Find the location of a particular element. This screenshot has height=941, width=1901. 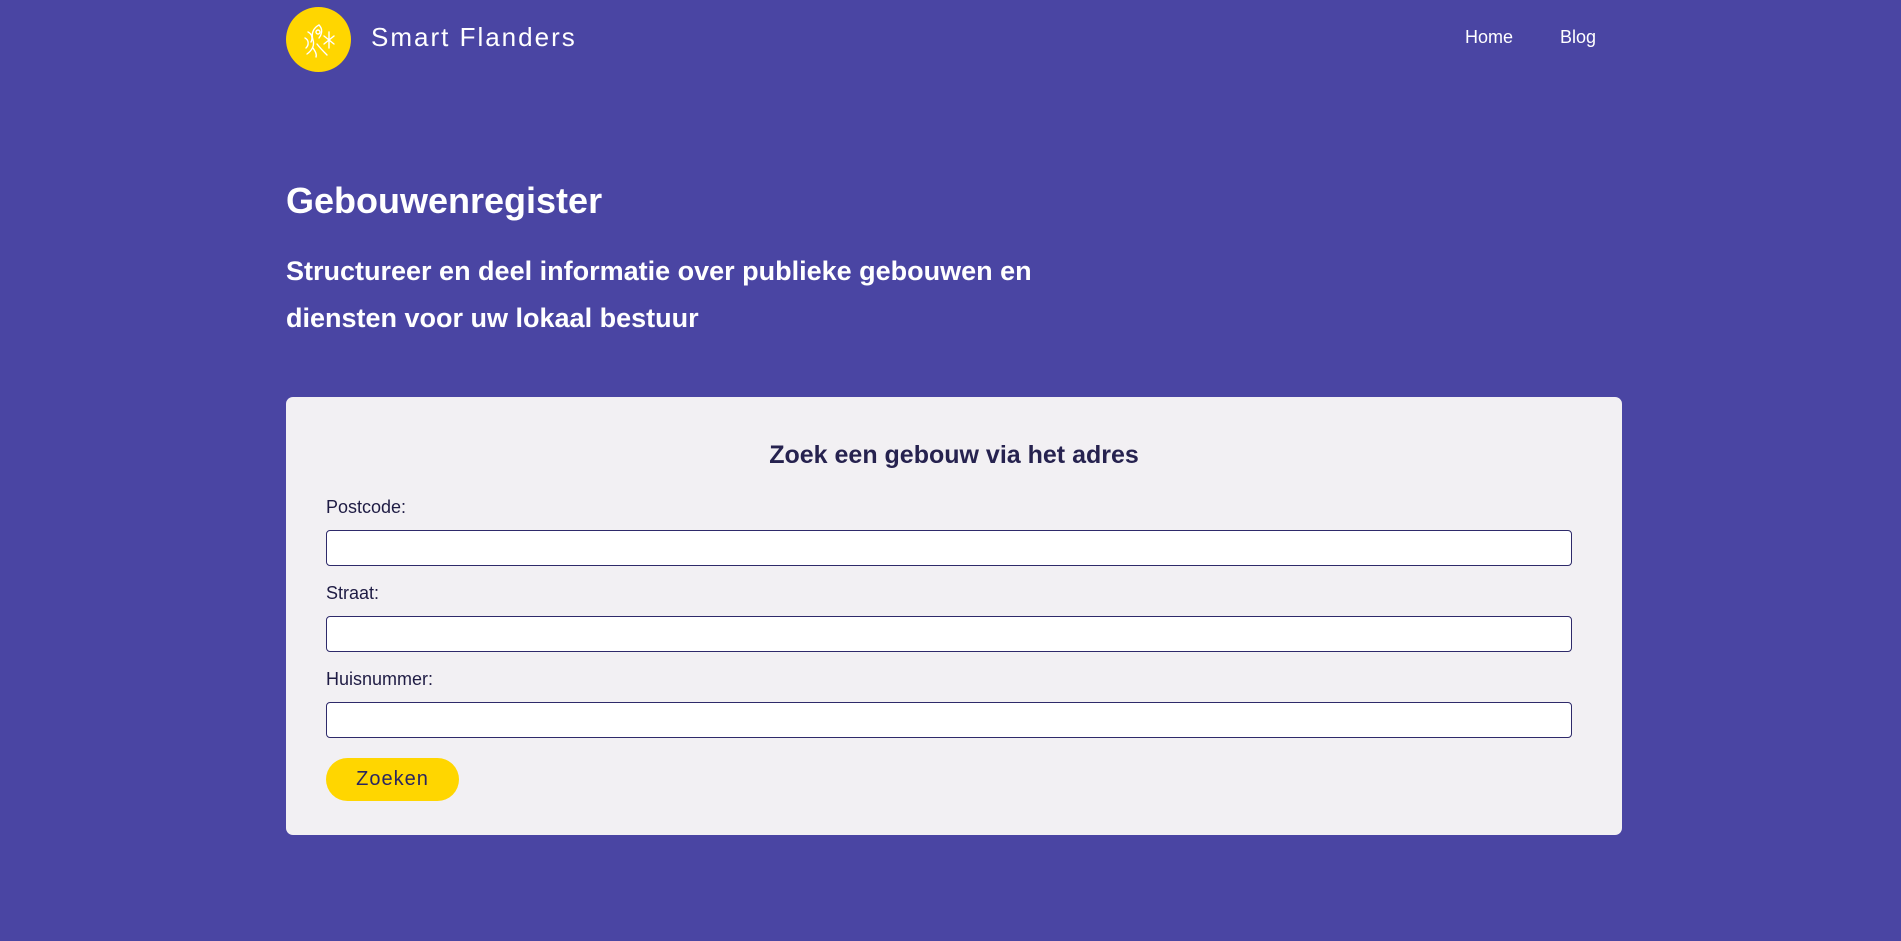

house-number-label: Huisnummer: is located at coordinates (380, 679).